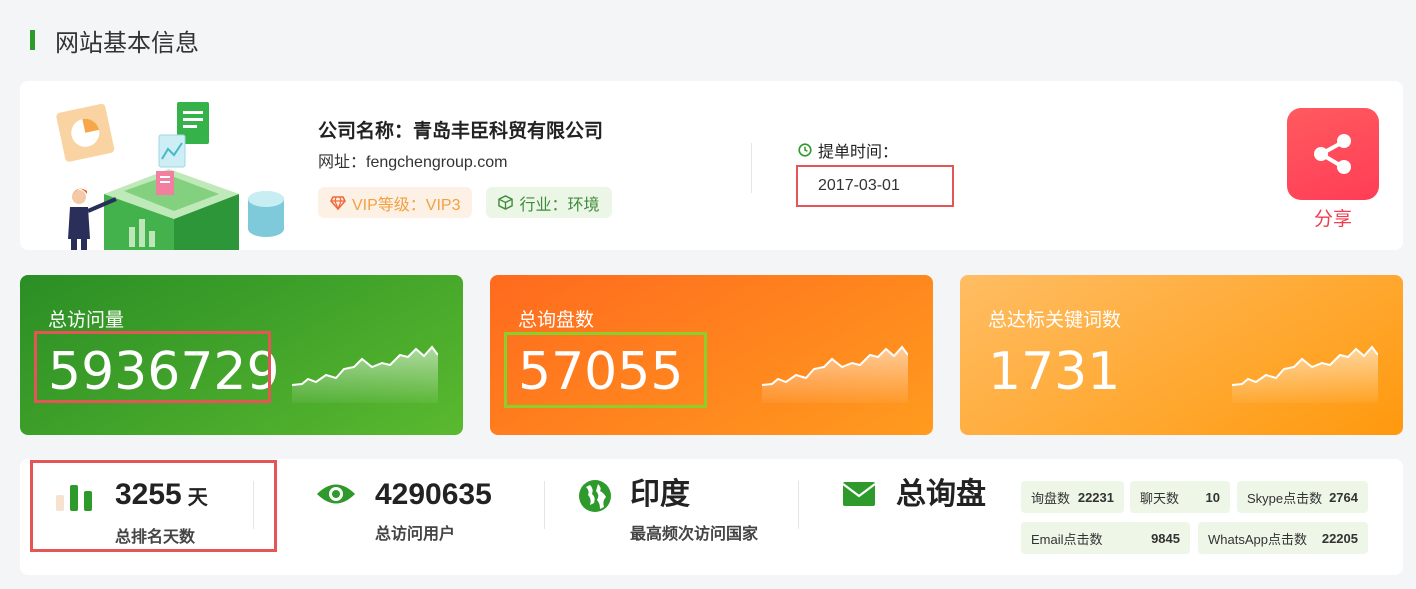  I want to click on submit-time-label: 提单时间：, so click(858, 152).